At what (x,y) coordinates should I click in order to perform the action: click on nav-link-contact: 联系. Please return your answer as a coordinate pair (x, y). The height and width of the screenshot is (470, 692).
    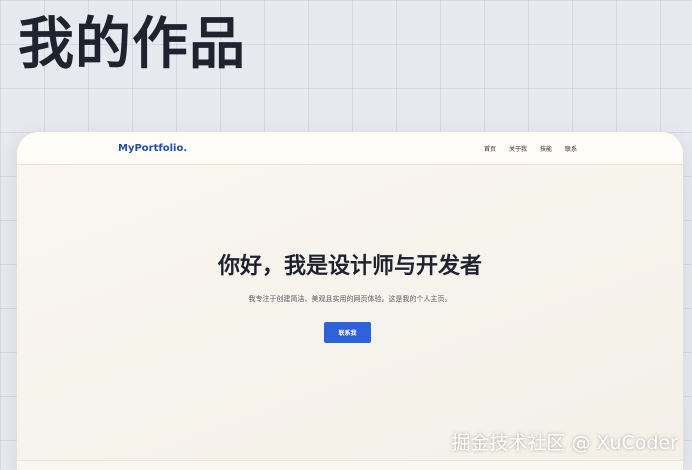
    Looking at the image, I should click on (571, 148).